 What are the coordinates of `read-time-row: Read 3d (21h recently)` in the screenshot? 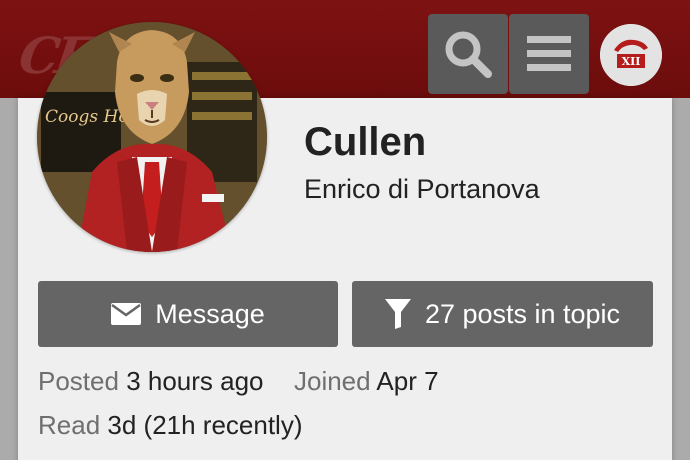 It's located at (170, 425).